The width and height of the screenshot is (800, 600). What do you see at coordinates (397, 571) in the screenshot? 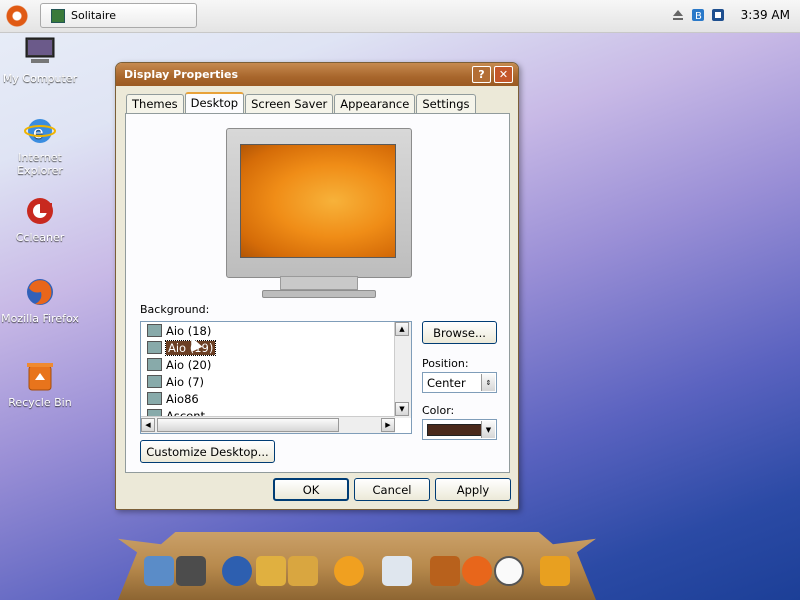
I see `media-player-icon` at bounding box center [397, 571].